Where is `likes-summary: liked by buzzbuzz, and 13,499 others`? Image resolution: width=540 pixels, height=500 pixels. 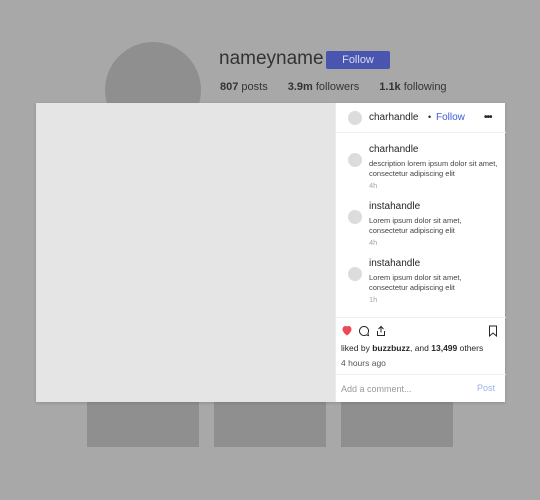 likes-summary: liked by buzzbuzz, and 13,499 others is located at coordinates (412, 348).